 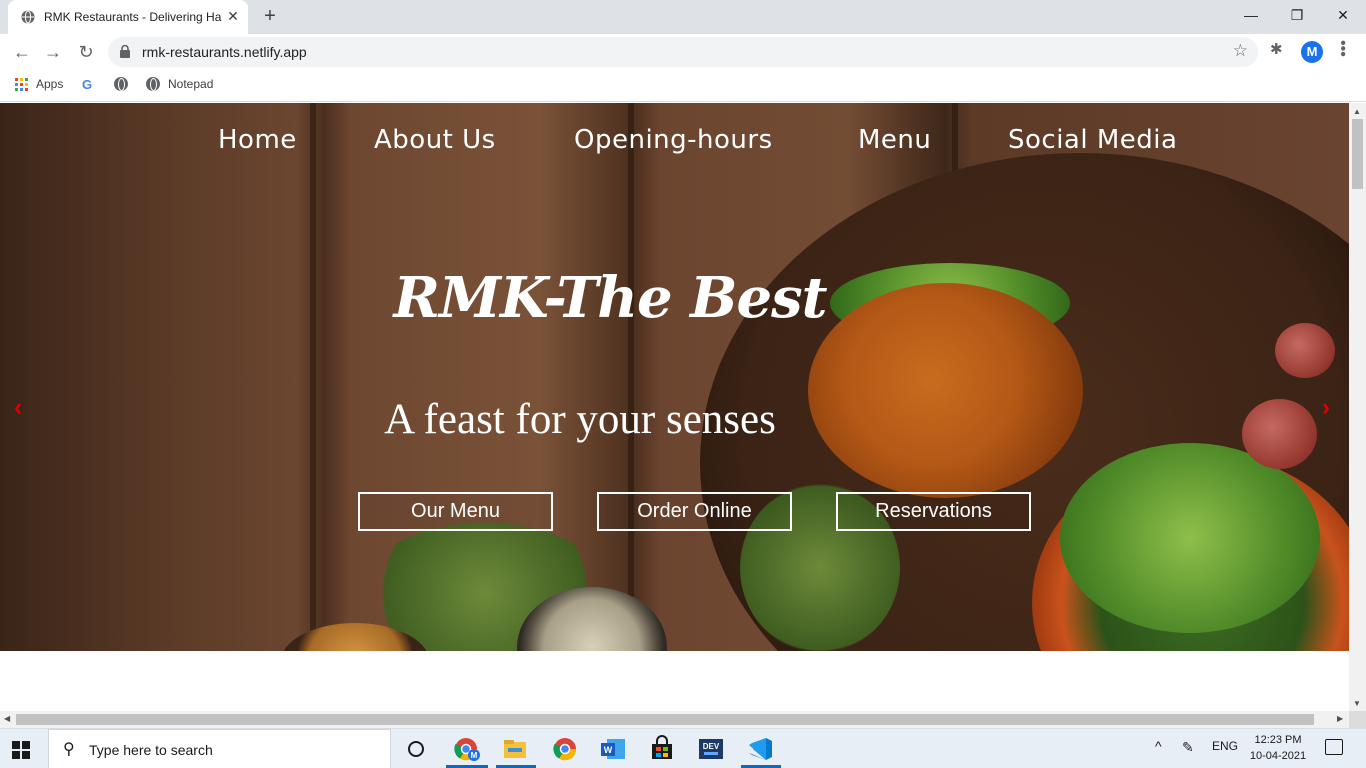 I want to click on brand-title: RMK-The Best, so click(x=610, y=298).